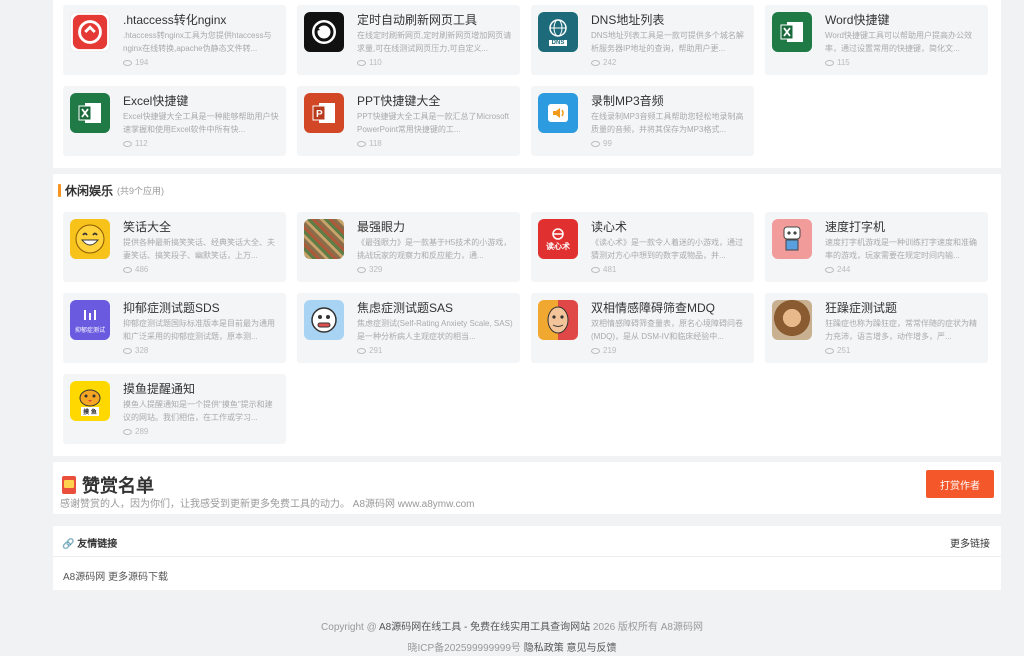 This screenshot has height=656, width=1024. What do you see at coordinates (857, 20) in the screenshot?
I see `tool-title: Word快捷键` at bounding box center [857, 20].